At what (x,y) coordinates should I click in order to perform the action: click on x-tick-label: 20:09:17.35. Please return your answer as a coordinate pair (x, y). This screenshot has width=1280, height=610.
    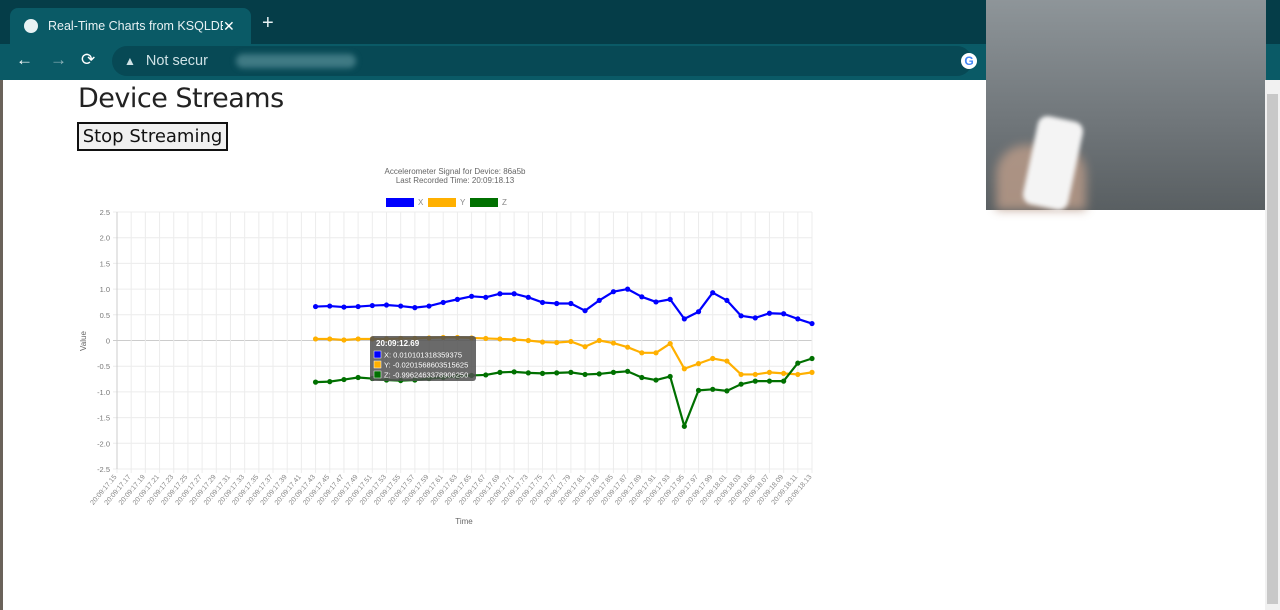
    Looking at the image, I should click on (245, 490).